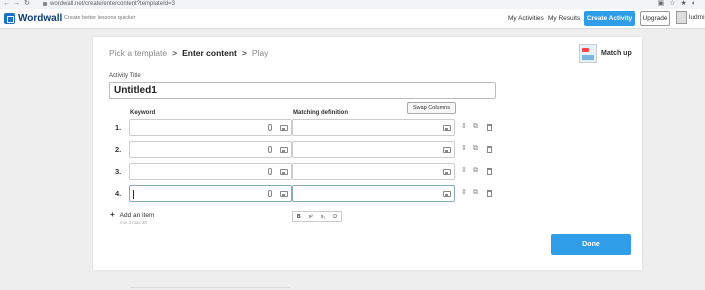 The width and height of the screenshot is (705, 290). Describe the element at coordinates (6, 4) in the screenshot. I see `back-arrow-icon: ←` at that location.